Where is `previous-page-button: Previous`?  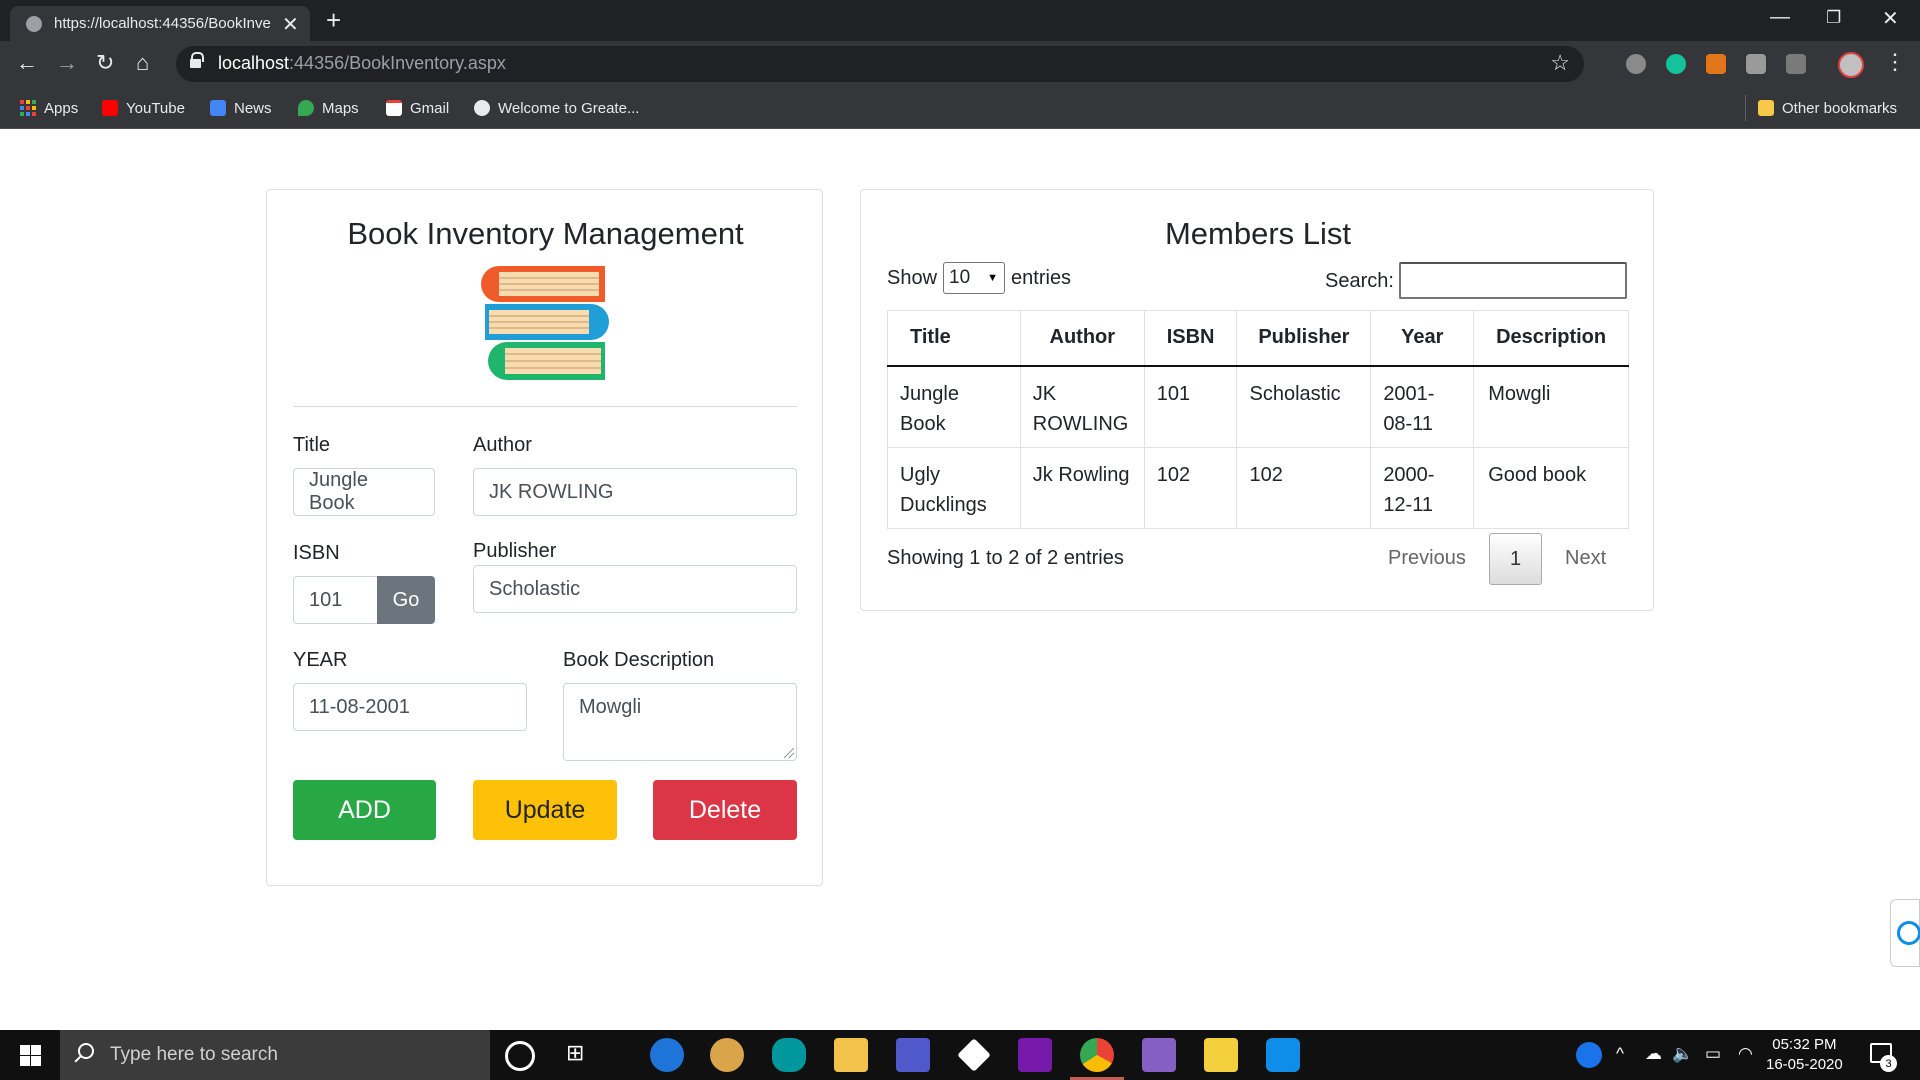 previous-page-button: Previous is located at coordinates (1427, 558).